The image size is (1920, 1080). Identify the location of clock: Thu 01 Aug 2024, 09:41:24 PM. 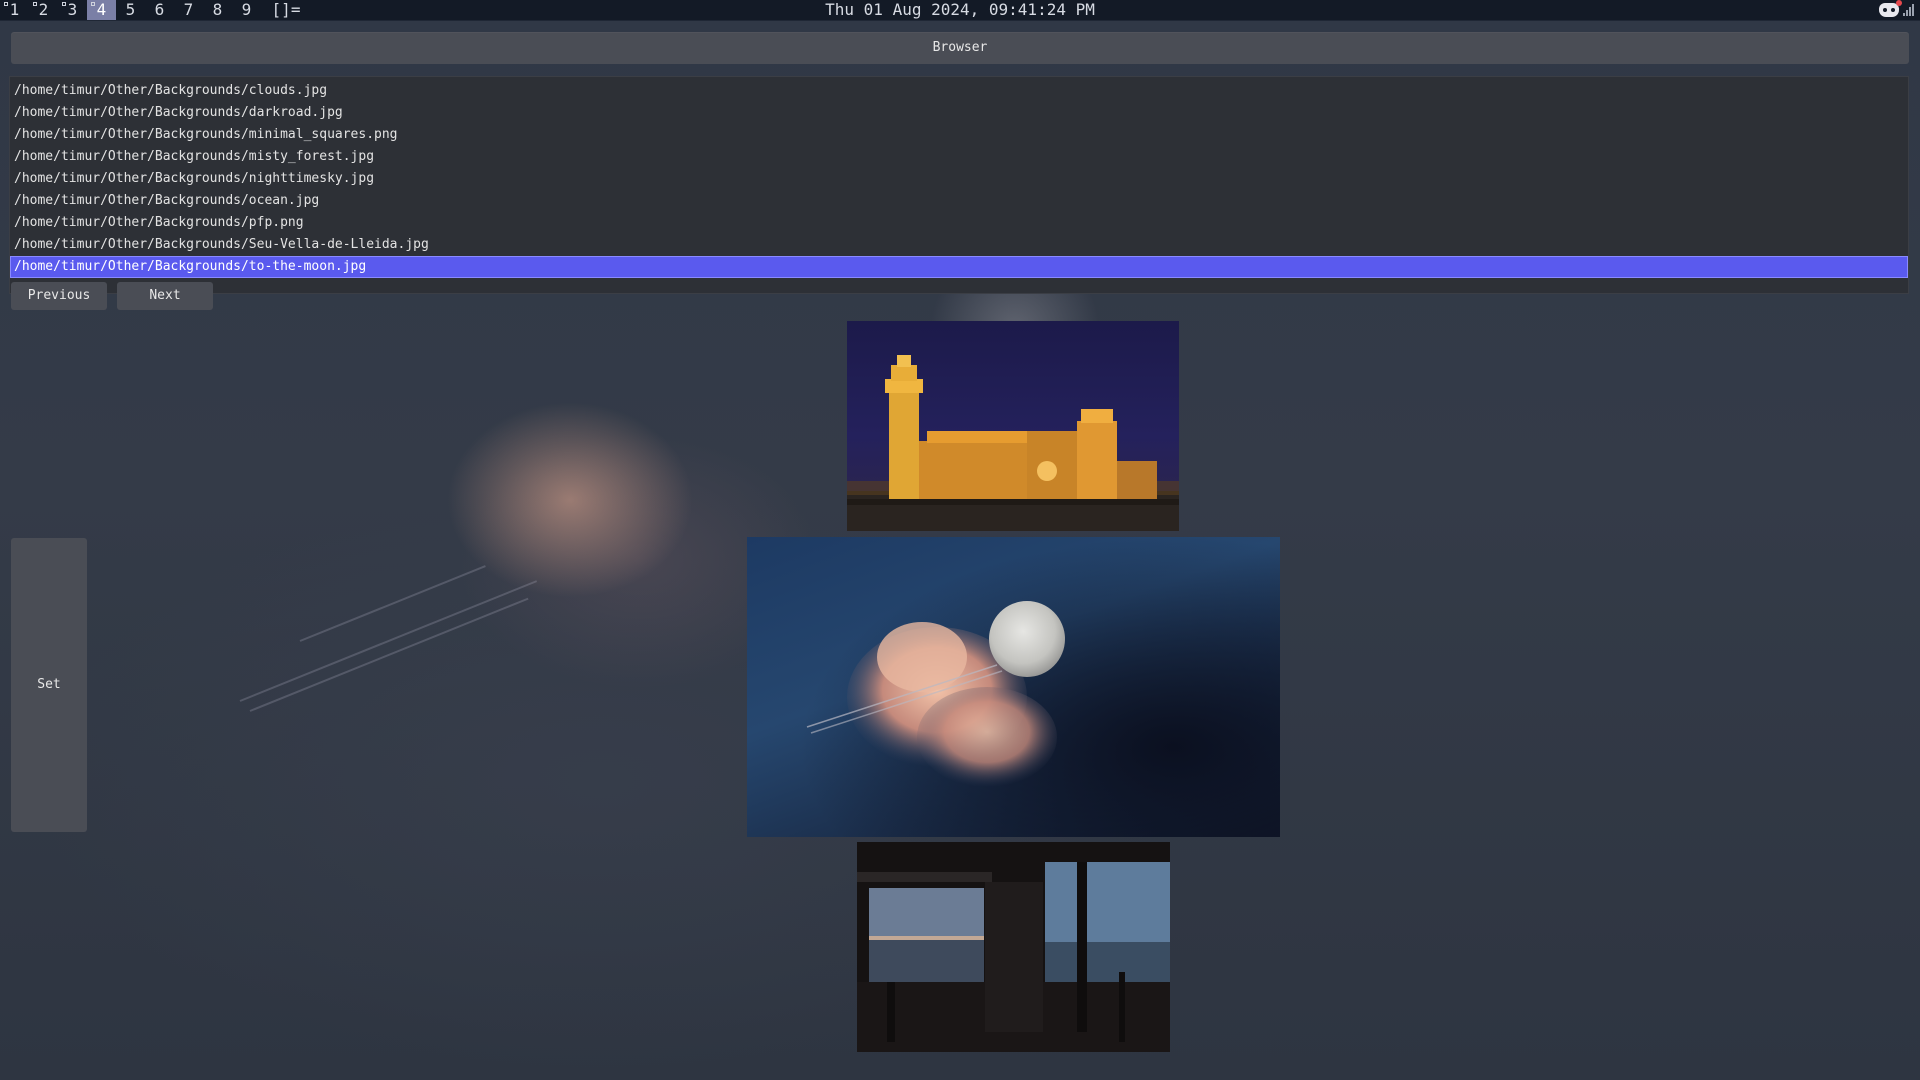
(960, 9).